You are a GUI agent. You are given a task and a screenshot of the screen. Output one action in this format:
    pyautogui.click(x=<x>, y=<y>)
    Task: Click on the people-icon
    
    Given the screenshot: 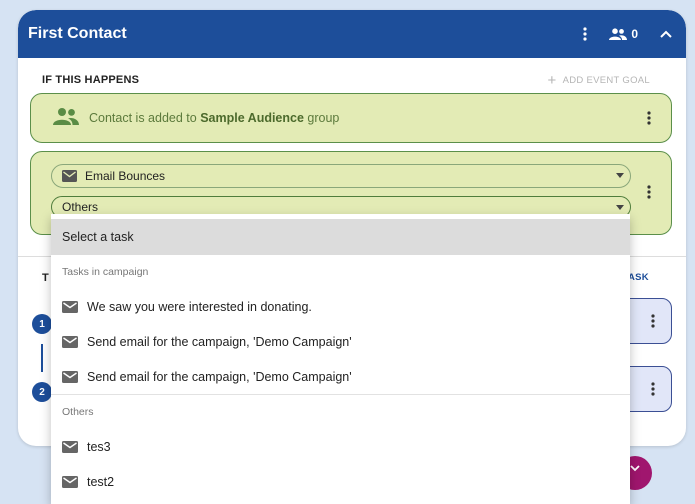 What is the action you would take?
    pyautogui.click(x=618, y=34)
    